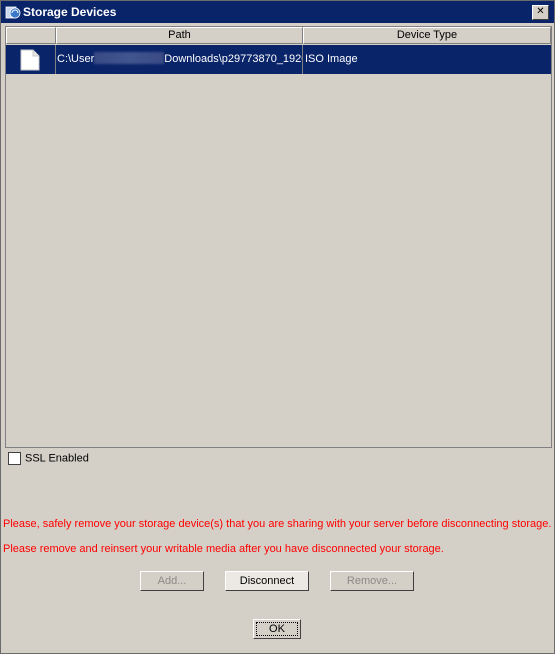  What do you see at coordinates (427, 35) in the screenshot?
I see `column-header-device-type: Device Type` at bounding box center [427, 35].